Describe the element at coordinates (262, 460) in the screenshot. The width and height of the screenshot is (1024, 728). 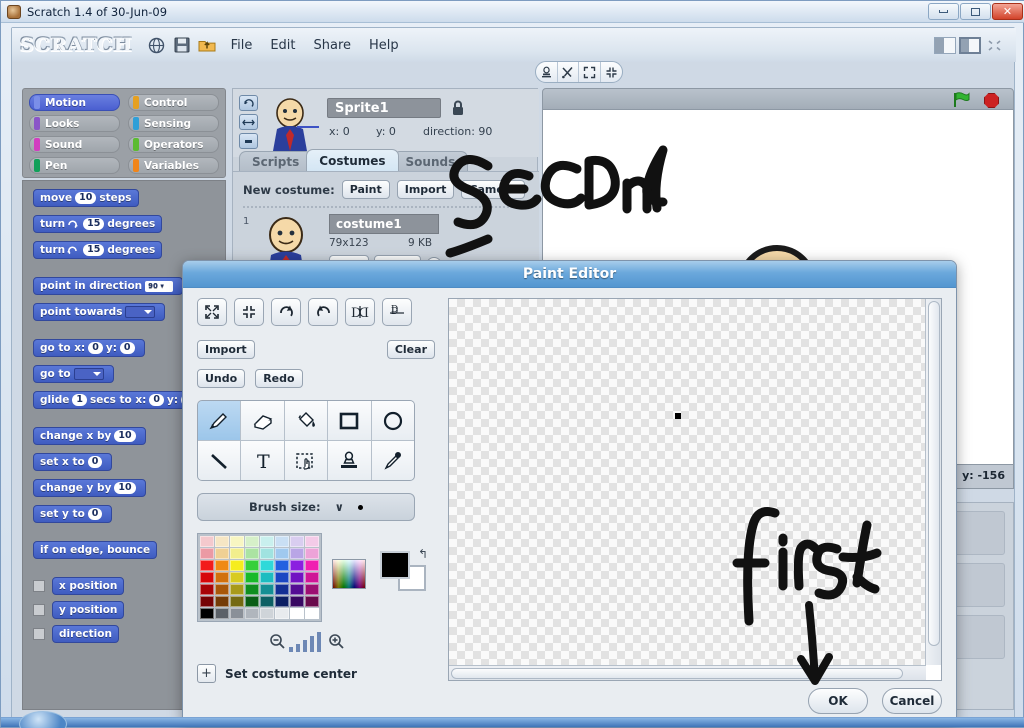
I see `text-tool: T` at that location.